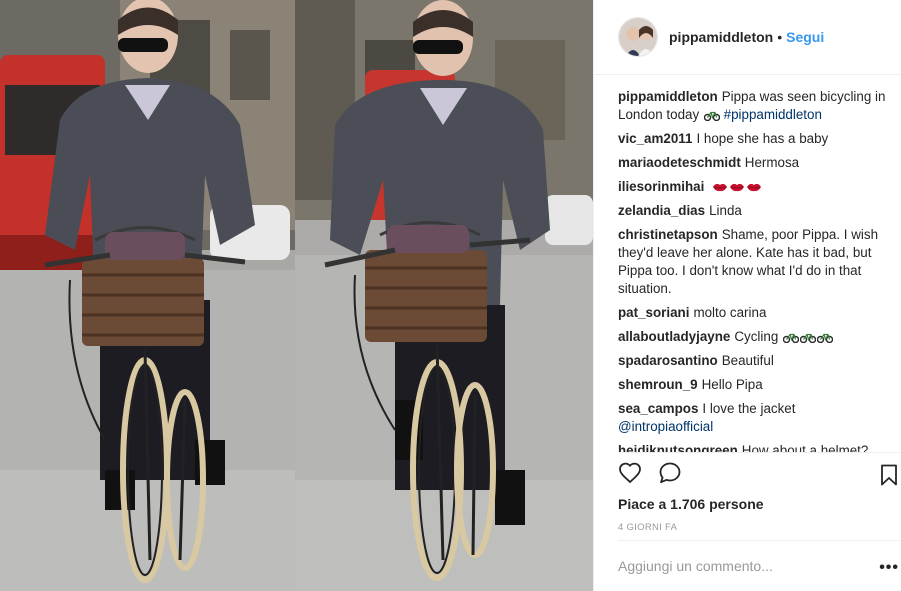 The width and height of the screenshot is (901, 591). What do you see at coordinates (678, 447) in the screenshot?
I see `comment-username: heidiknutsongreen` at bounding box center [678, 447].